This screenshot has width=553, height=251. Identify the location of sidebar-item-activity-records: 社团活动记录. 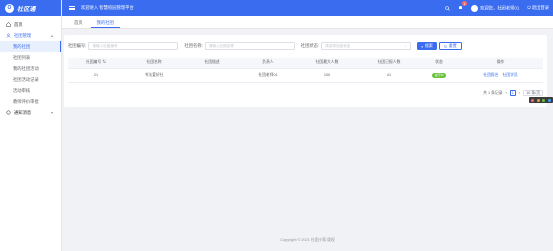
(30, 79).